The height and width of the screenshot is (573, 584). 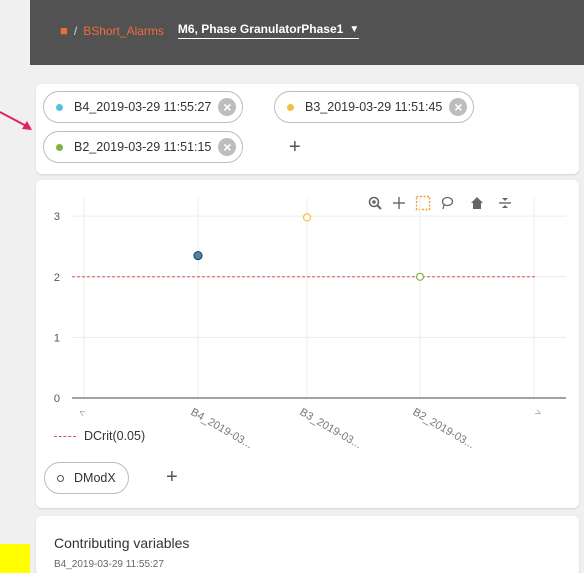 I want to click on chip-label: B3_2019-03-29 11:51:45, so click(x=374, y=107).